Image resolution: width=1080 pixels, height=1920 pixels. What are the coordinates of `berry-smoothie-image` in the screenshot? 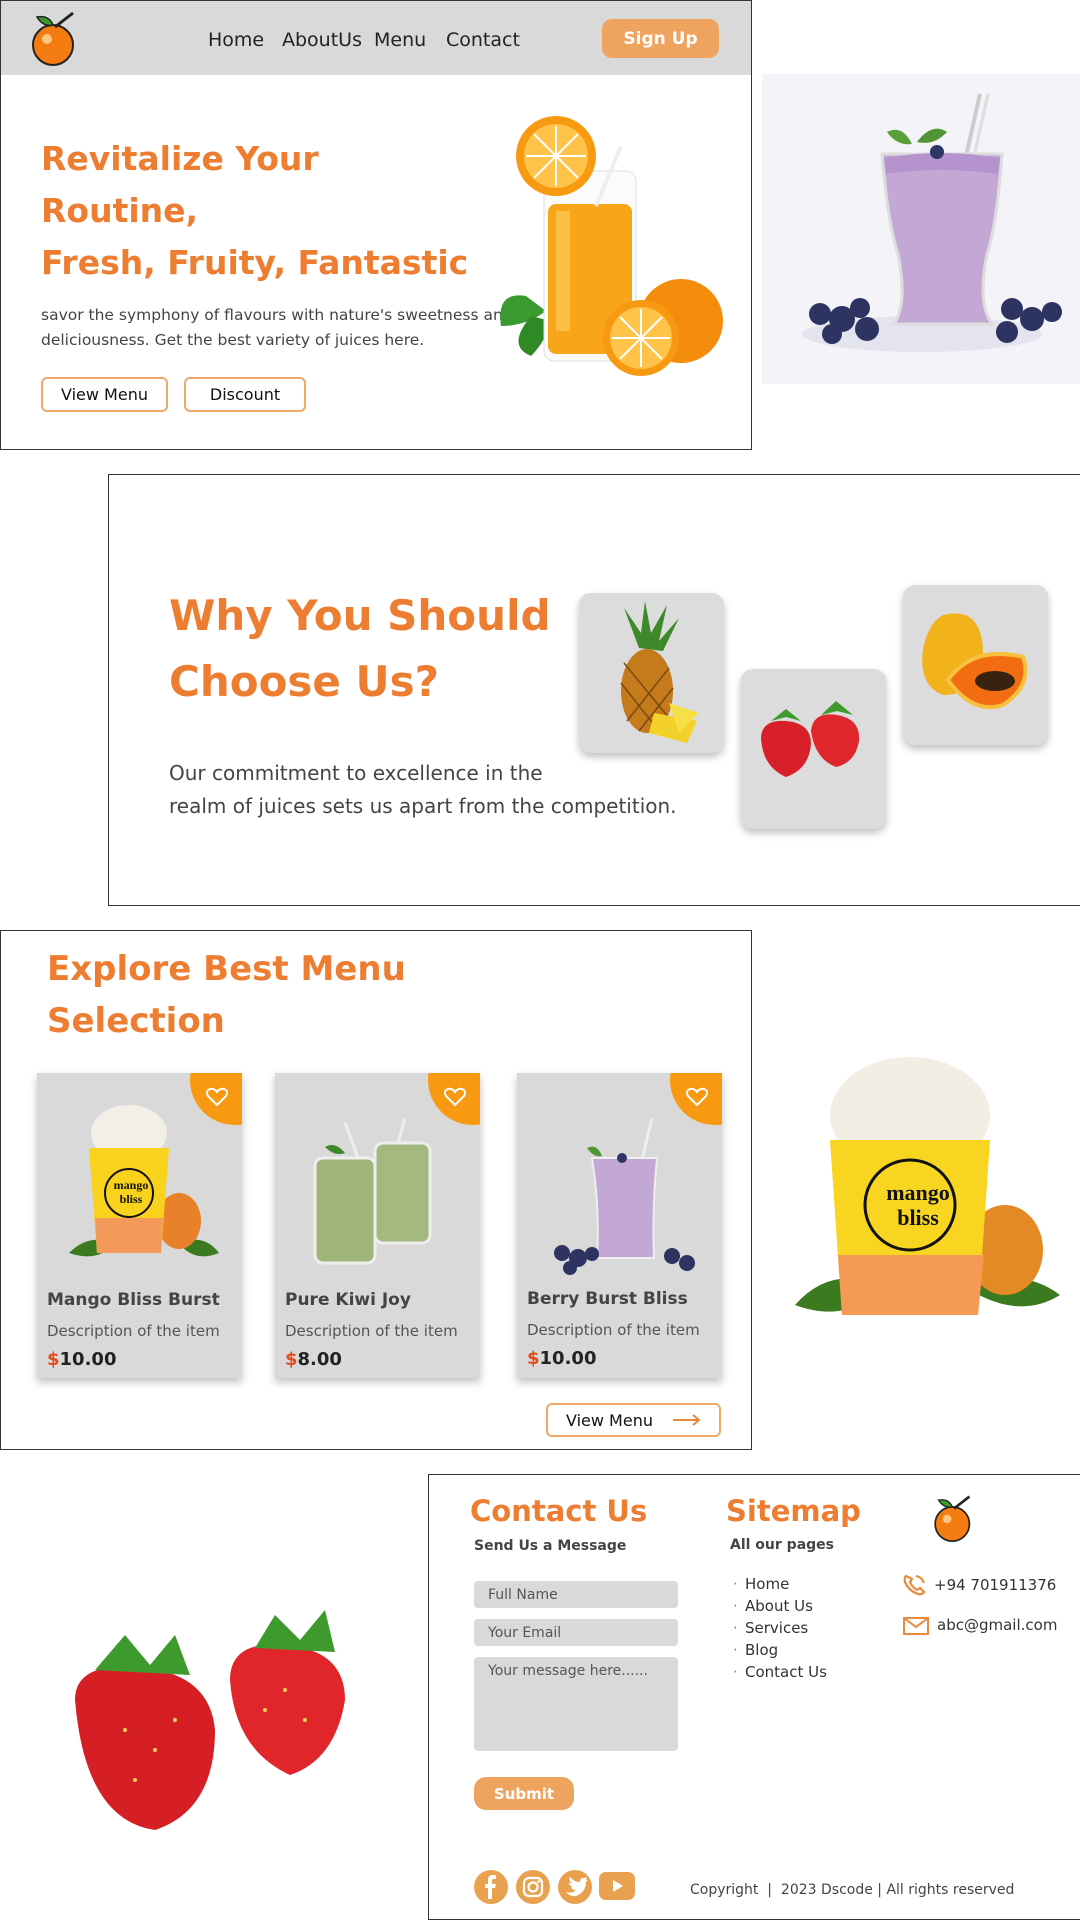 It's located at (921, 229).